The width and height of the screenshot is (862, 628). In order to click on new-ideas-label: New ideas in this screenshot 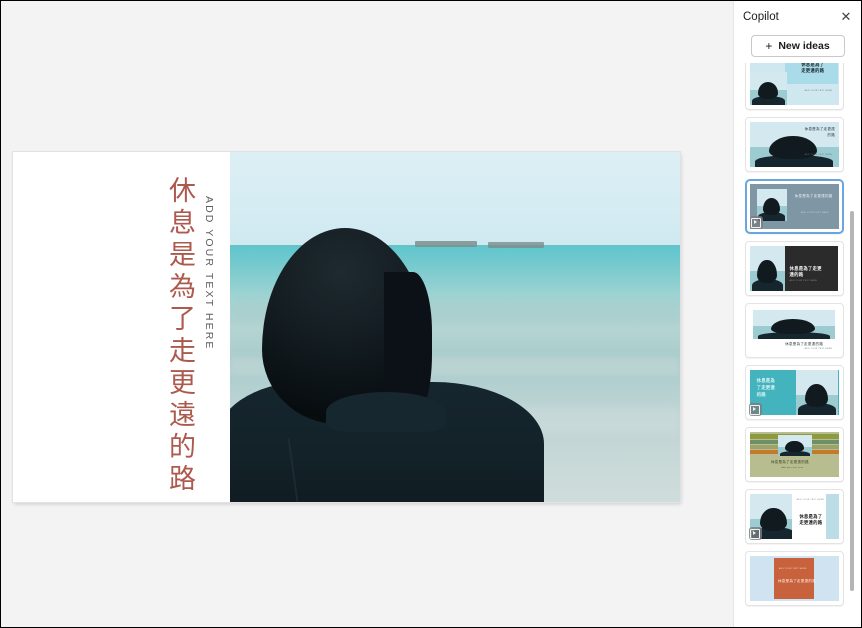, I will do `click(804, 46)`.